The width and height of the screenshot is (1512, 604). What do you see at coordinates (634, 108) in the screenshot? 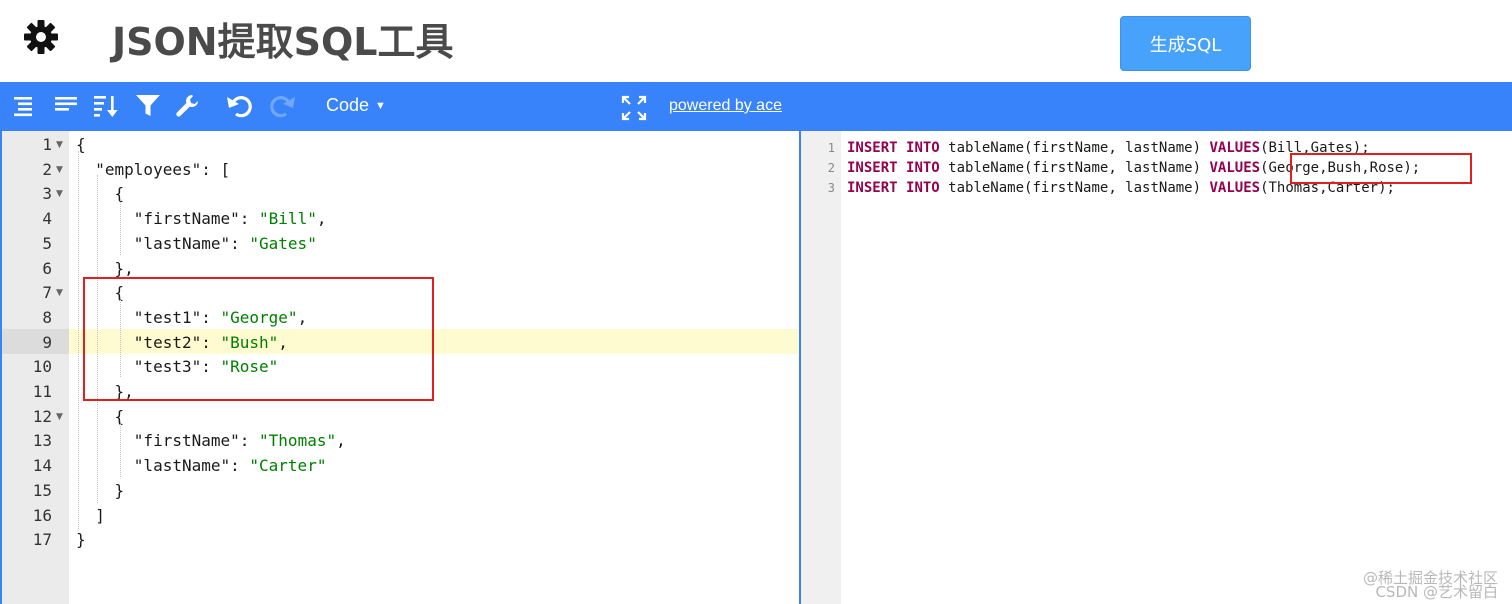
I see `fullscreen-icon` at bounding box center [634, 108].